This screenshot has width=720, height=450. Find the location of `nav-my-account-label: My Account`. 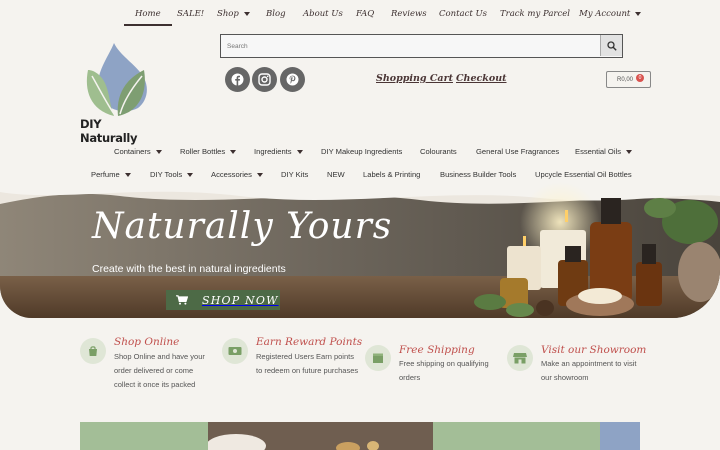

nav-my-account-label: My Account is located at coordinates (605, 14).